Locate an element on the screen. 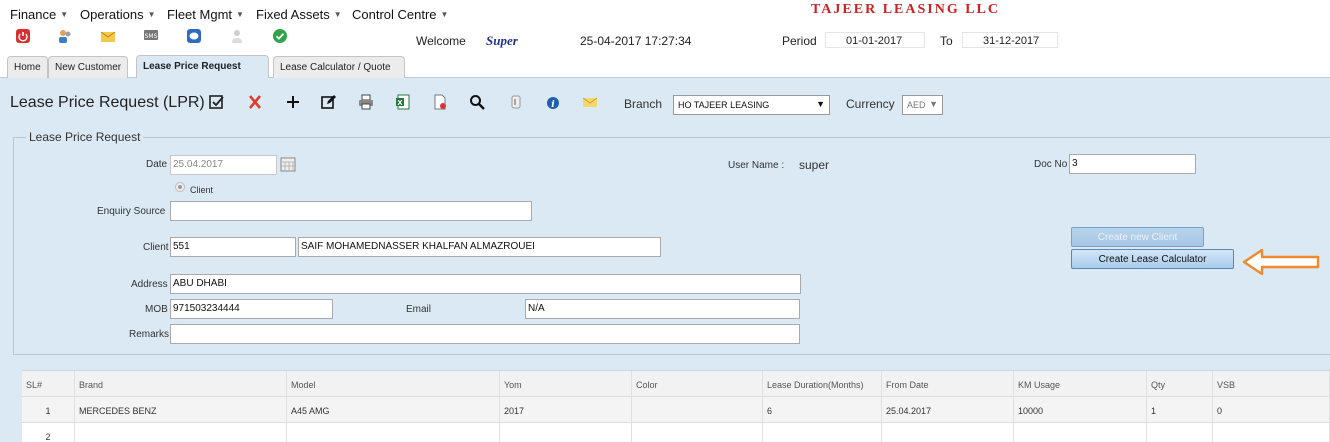 This screenshot has height=442, width=1330. grid-cell: 0 is located at coordinates (1271, 410).